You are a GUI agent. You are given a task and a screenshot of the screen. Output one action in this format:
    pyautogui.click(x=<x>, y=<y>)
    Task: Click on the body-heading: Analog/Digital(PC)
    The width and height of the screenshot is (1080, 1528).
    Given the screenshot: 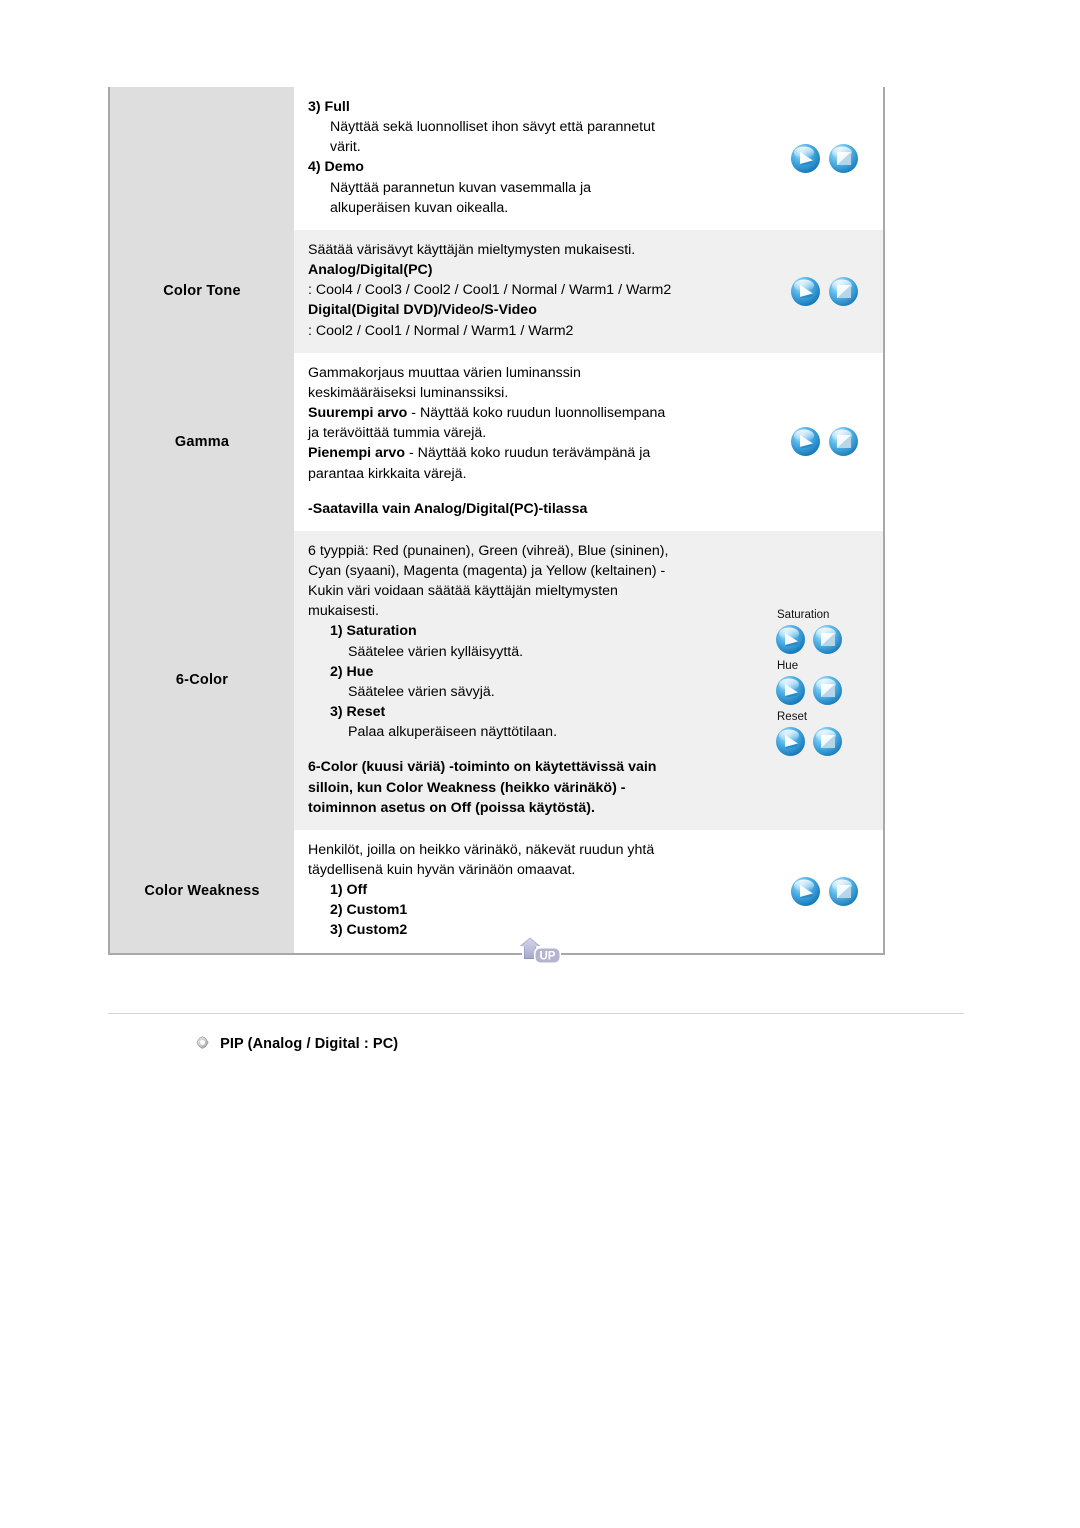 What is the action you would take?
    pyautogui.click(x=370, y=270)
    